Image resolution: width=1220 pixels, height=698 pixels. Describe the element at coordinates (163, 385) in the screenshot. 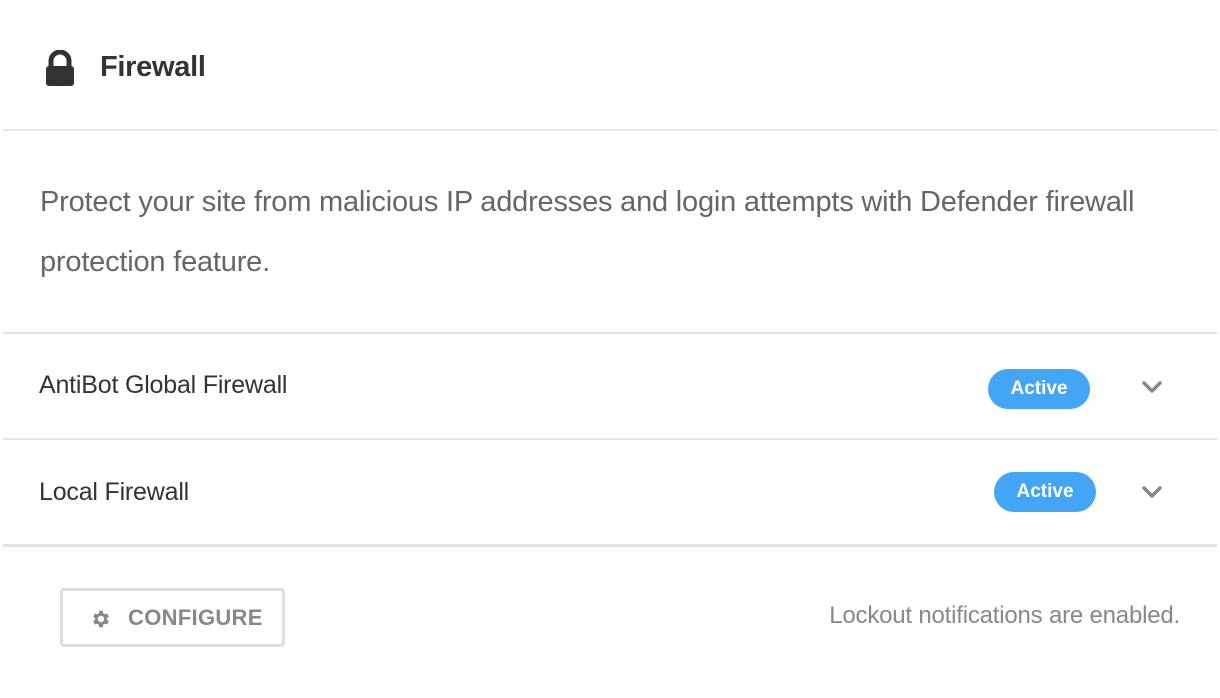

I see `module-label: AntiBot Global Firewall` at that location.